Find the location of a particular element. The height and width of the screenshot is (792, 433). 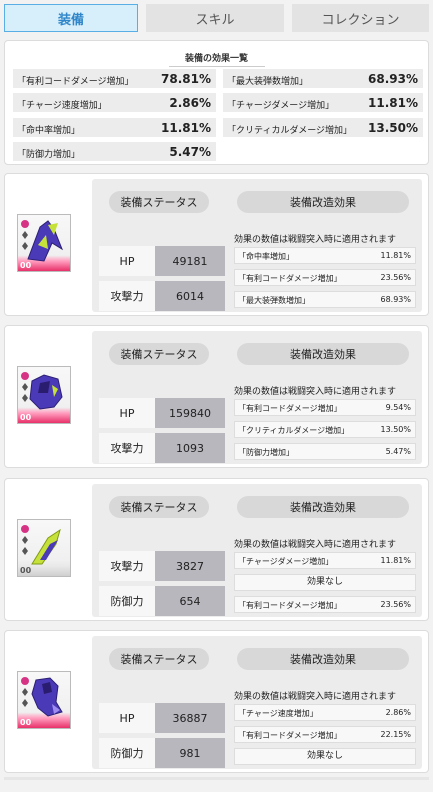

effect-name: 「命中率増加」 is located at coordinates (49, 131).